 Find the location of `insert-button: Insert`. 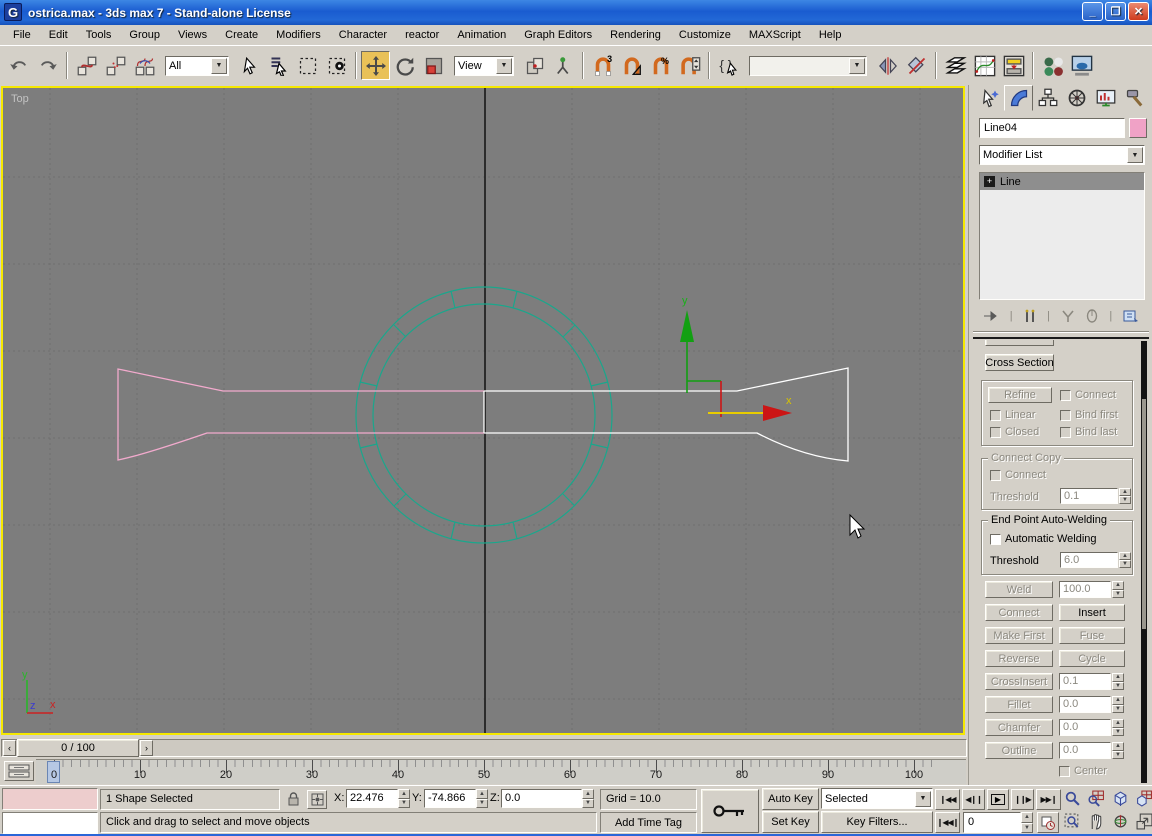

insert-button: Insert is located at coordinates (1092, 612).